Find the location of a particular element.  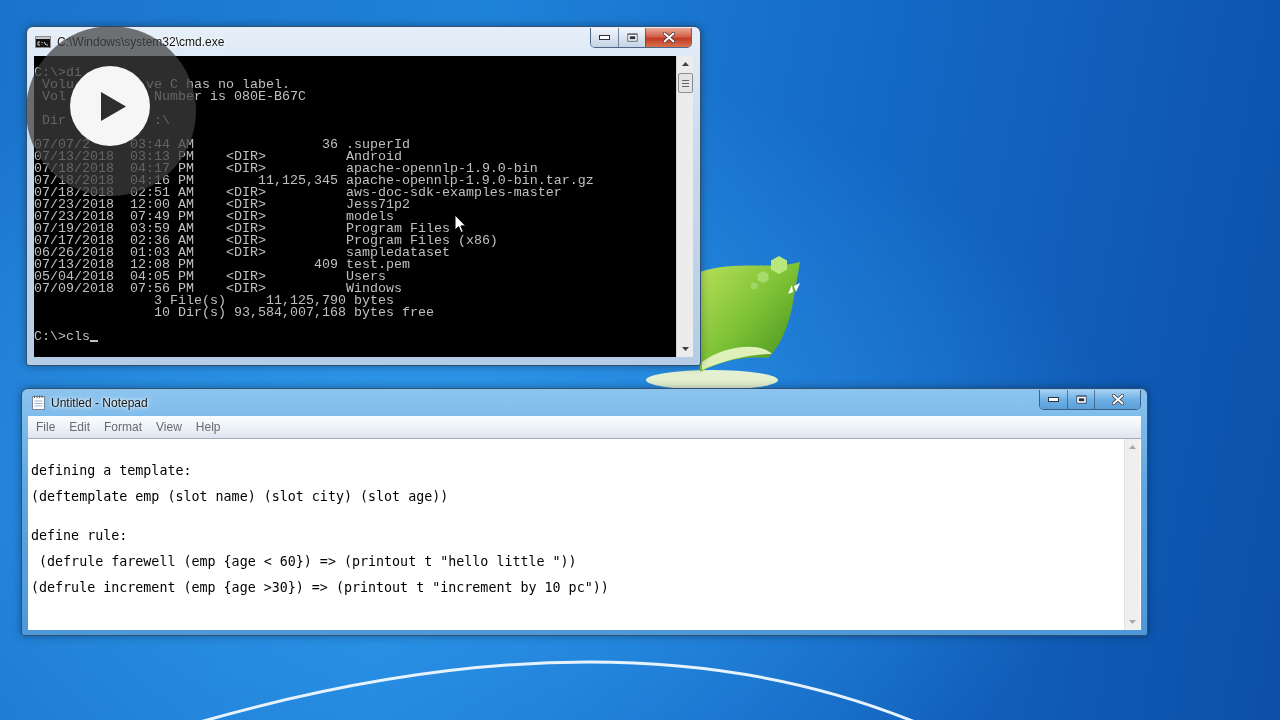

editor-line: defining a template: is located at coordinates (111, 471).